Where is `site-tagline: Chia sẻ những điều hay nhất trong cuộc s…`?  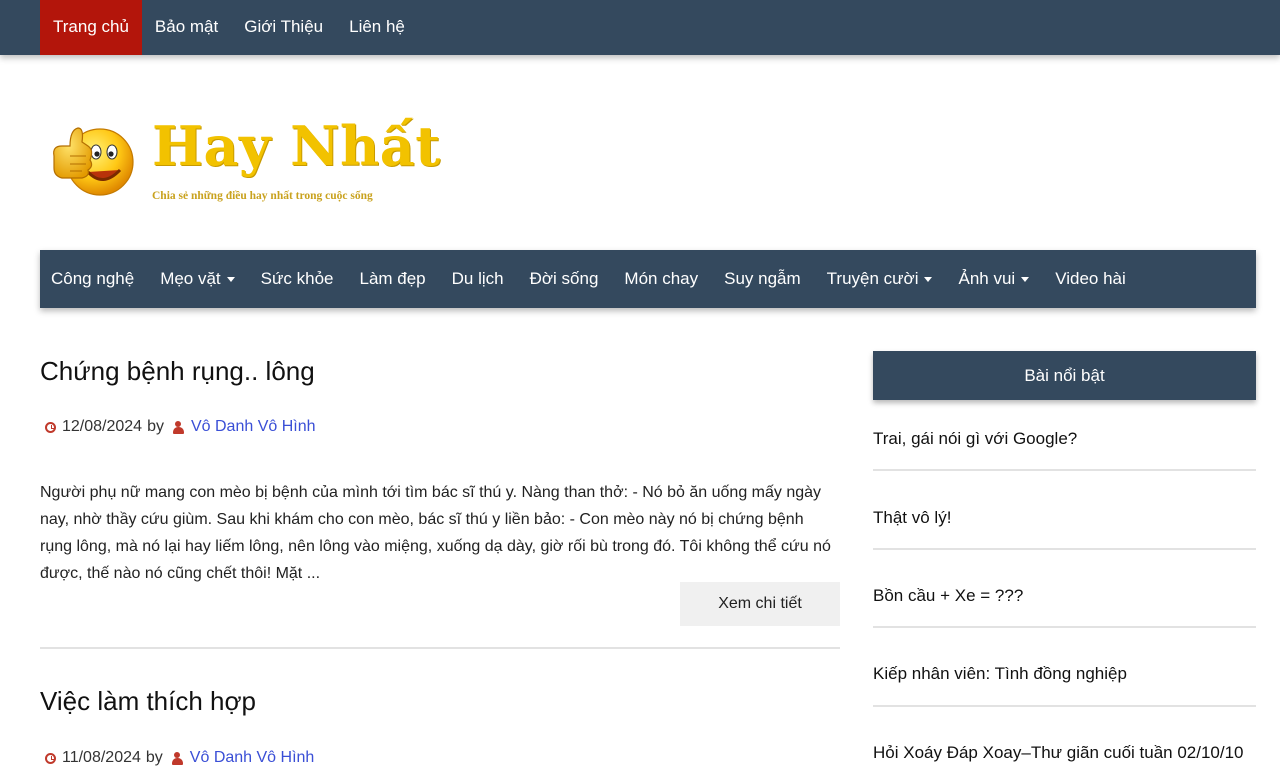 site-tagline: Chia sẻ những điều hay nhất trong cuộc s… is located at coordinates (262, 196).